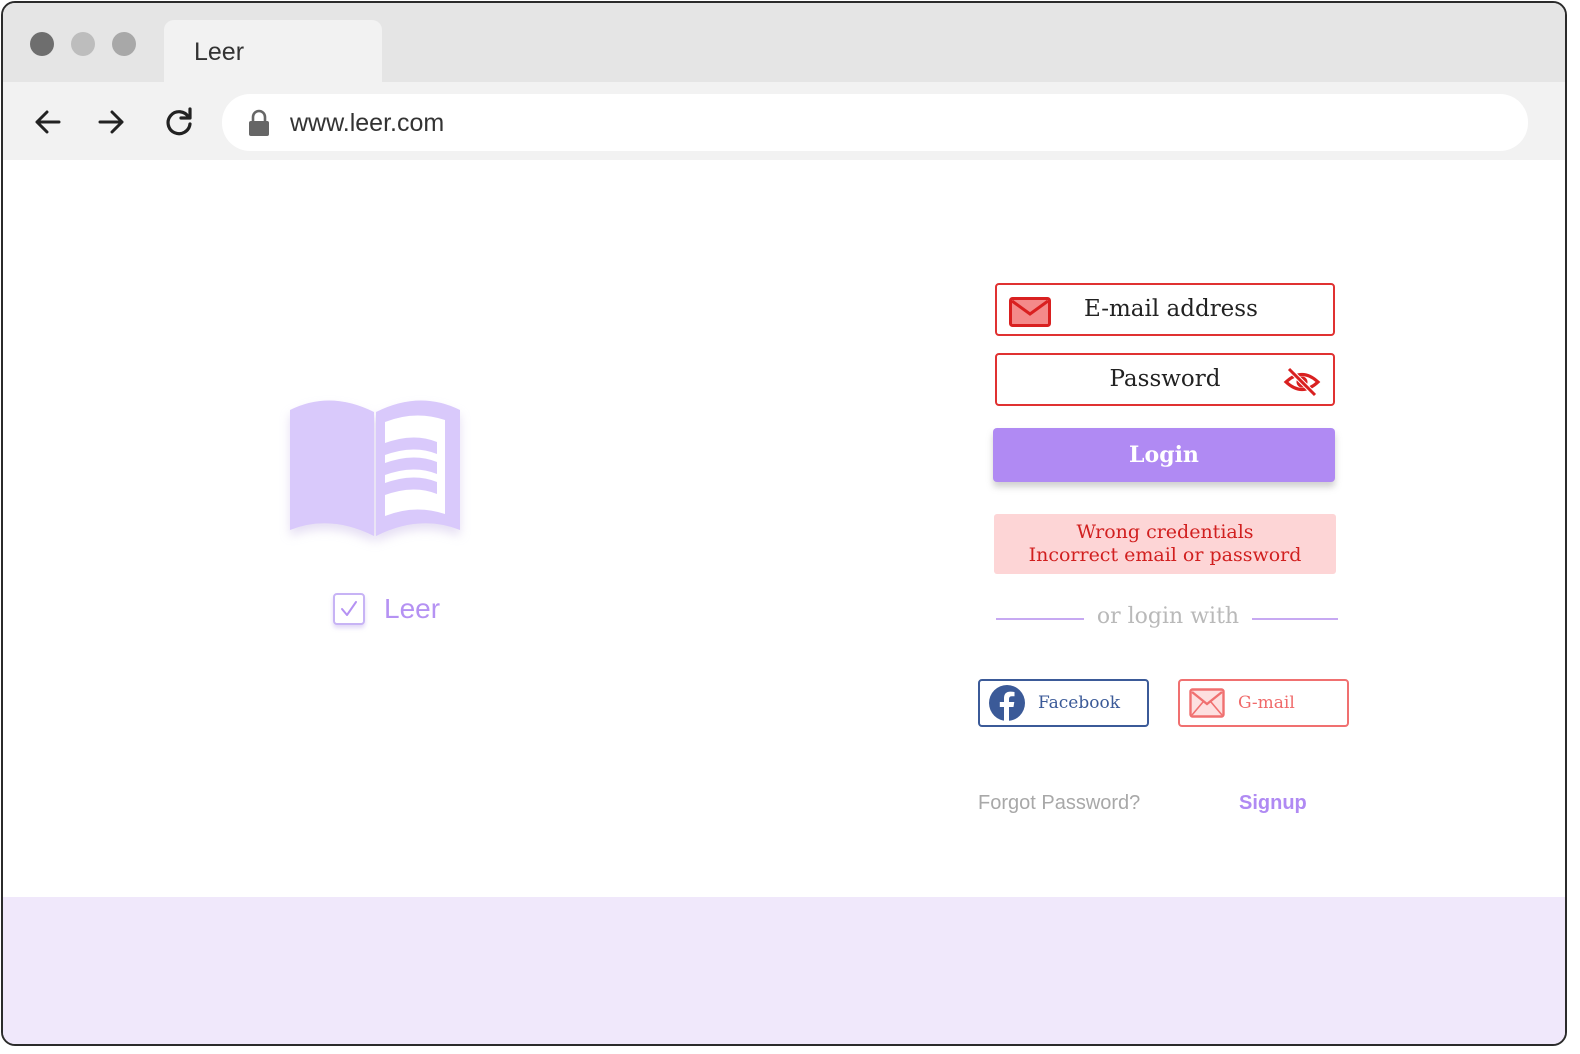  Describe the element at coordinates (1040, 619) in the screenshot. I see `divider-line-left` at that location.